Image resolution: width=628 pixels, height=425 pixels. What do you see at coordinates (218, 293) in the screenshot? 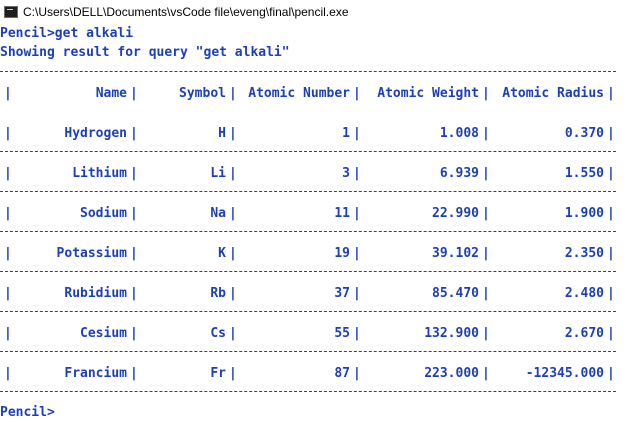
I see `cell-symbol: Rb` at bounding box center [218, 293].